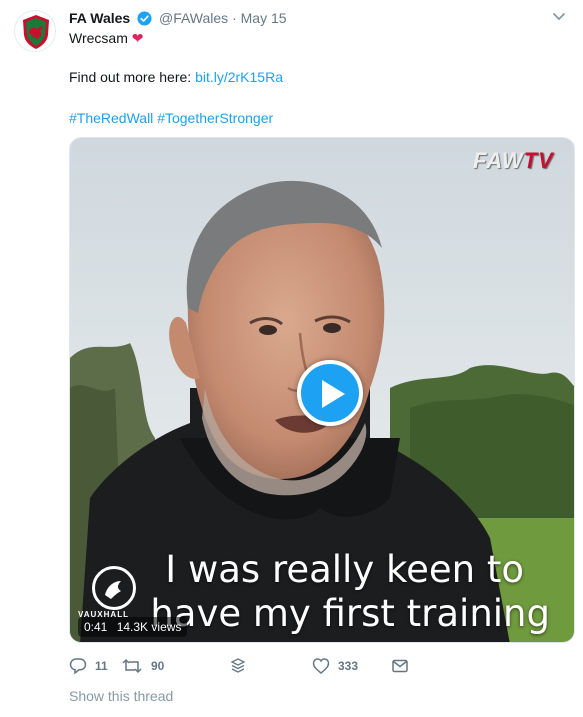 This screenshot has height=717, width=583. What do you see at coordinates (132, 666) in the screenshot?
I see `retweet-icon` at bounding box center [132, 666].